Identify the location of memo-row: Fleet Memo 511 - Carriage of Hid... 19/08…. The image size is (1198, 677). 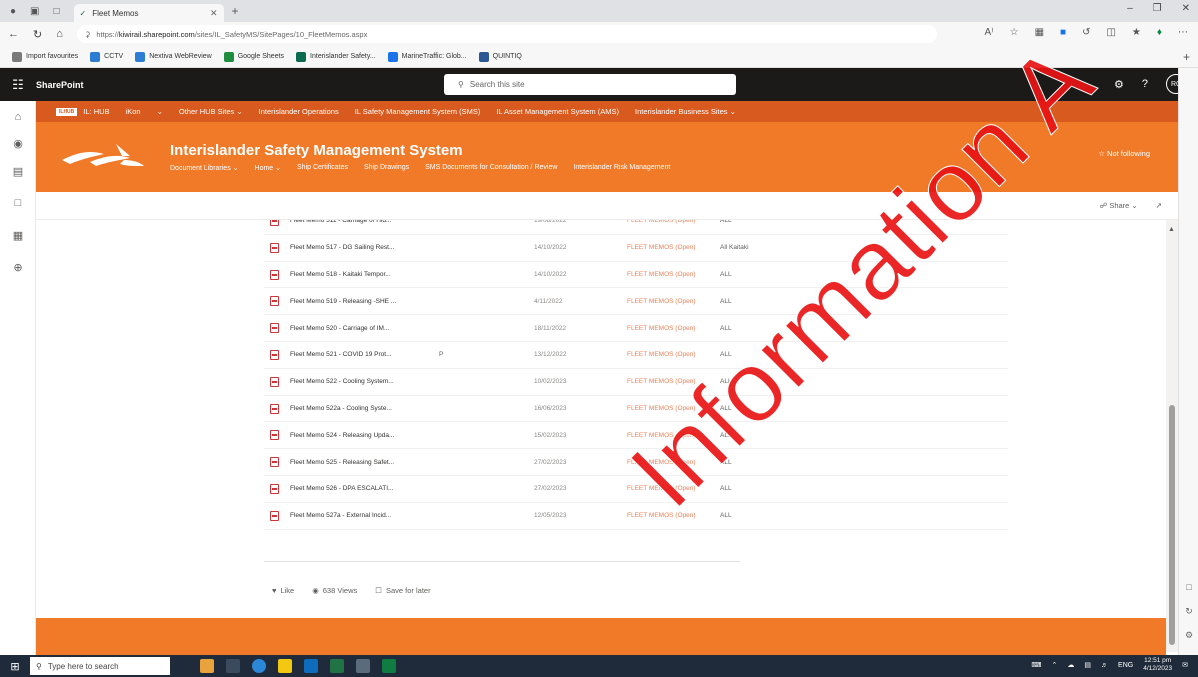
(636, 227).